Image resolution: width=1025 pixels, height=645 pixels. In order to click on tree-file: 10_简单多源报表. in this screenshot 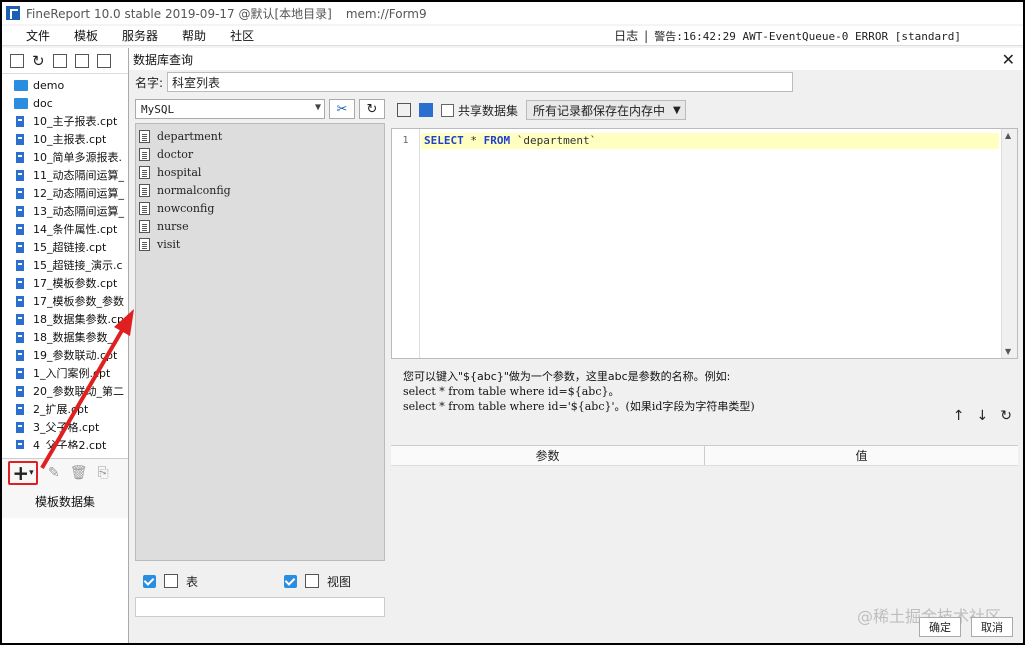, I will do `click(65, 157)`.